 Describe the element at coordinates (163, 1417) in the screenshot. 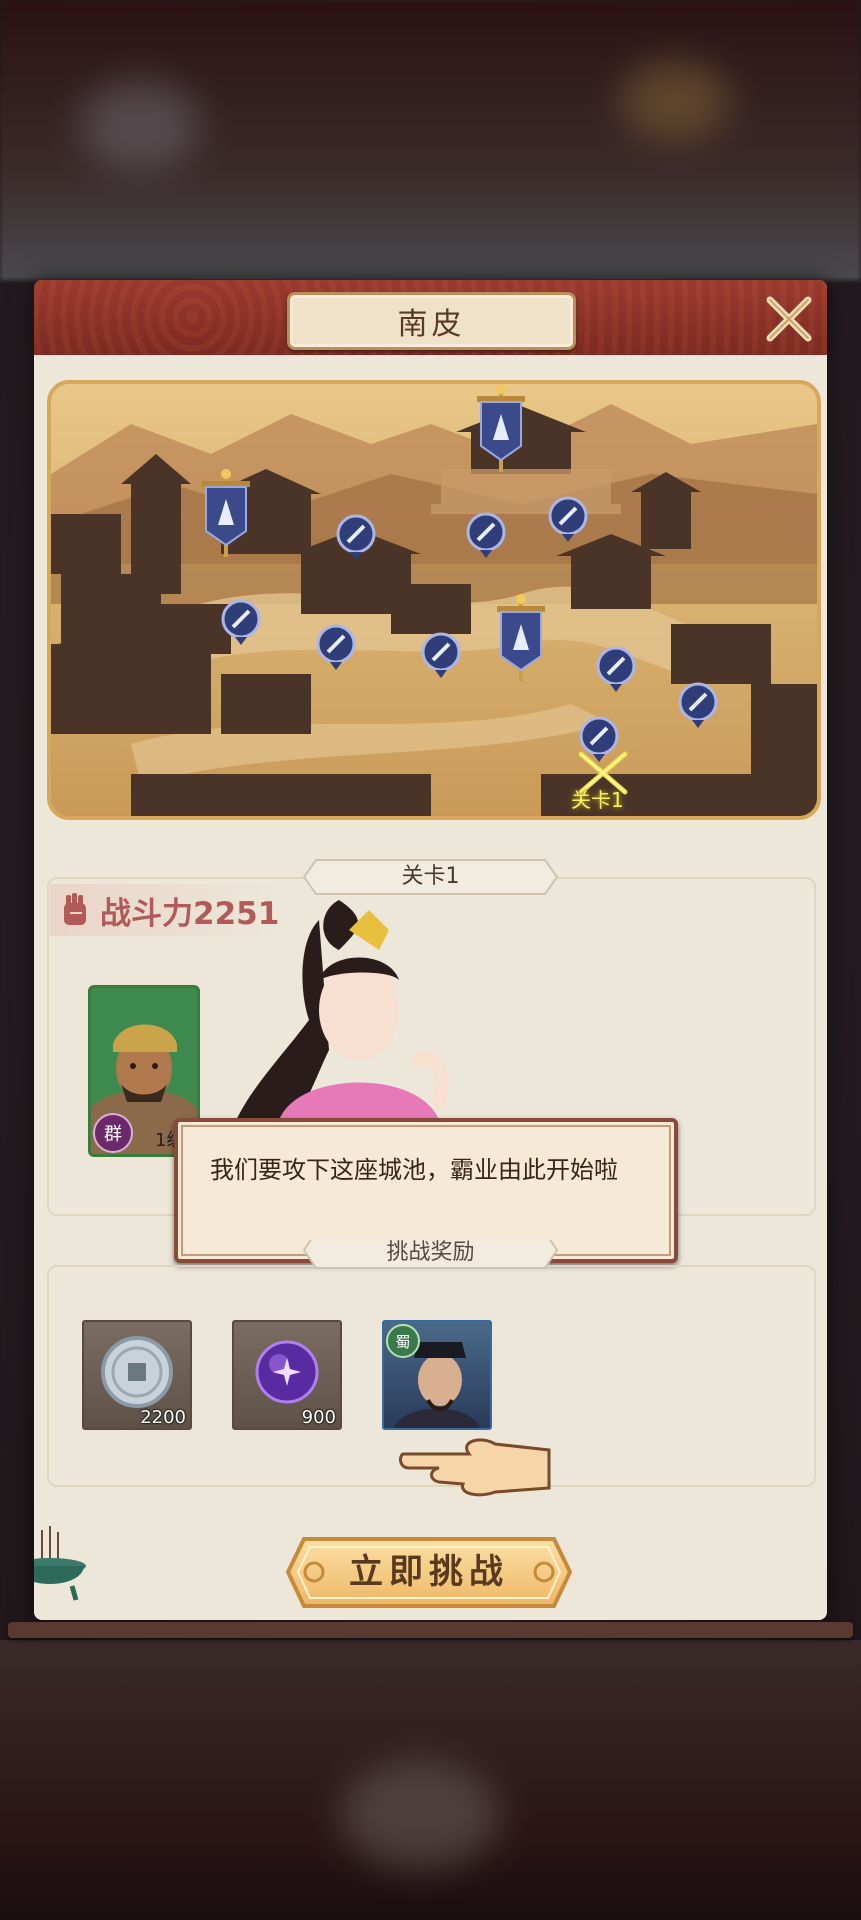

I see `reward-quantity: 2200` at that location.